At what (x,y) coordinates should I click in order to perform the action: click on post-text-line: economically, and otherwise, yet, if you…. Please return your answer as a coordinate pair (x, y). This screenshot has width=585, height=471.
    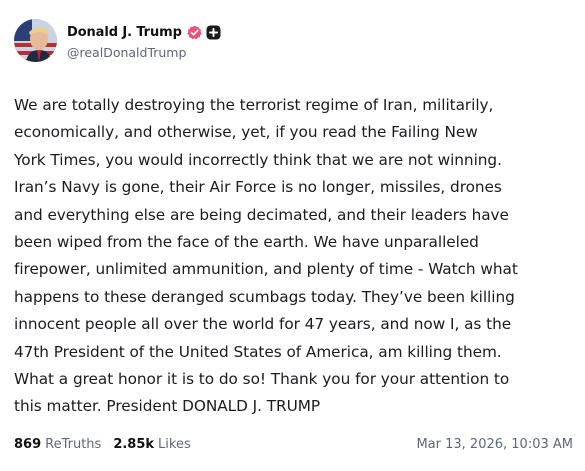
    Looking at the image, I should click on (246, 132).